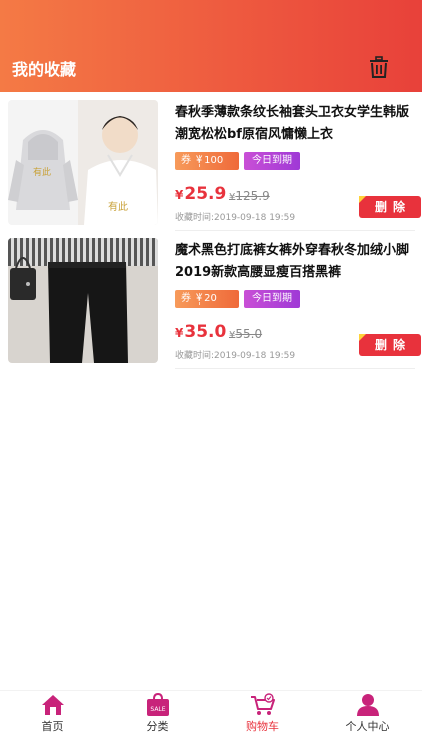 The width and height of the screenshot is (422, 750). I want to click on header-bar: 我的收藏, so click(211, 46).